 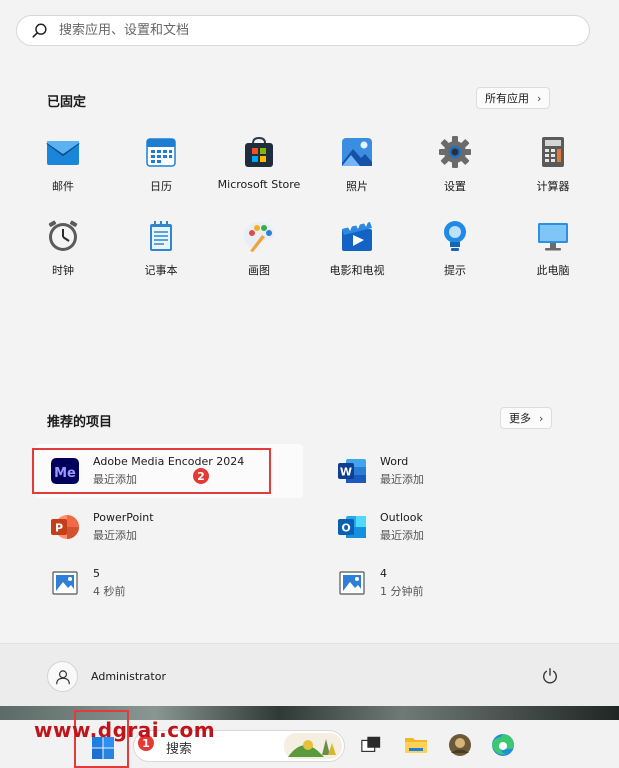 What do you see at coordinates (357, 270) in the screenshot?
I see `pinned-app-label: 电影和电视` at bounding box center [357, 270].